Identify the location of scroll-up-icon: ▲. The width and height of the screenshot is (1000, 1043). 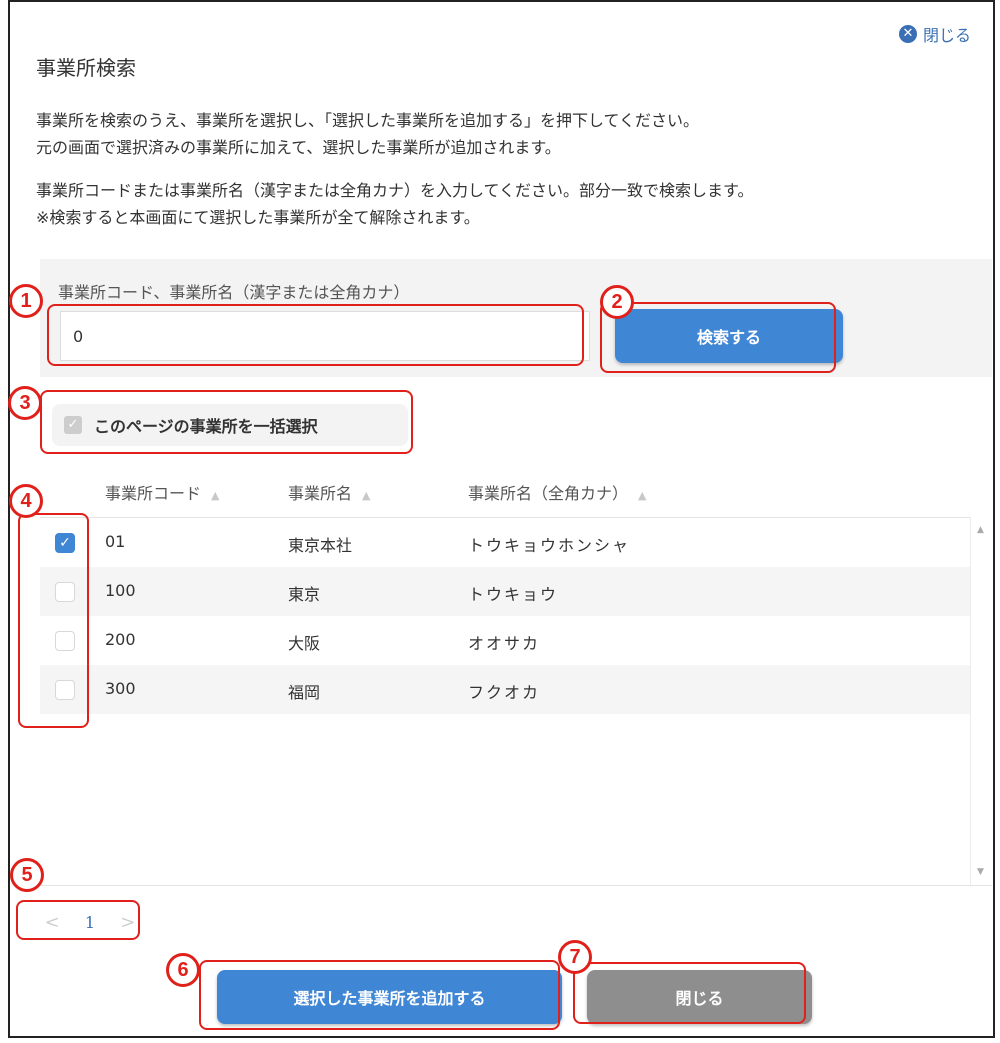
(980, 530).